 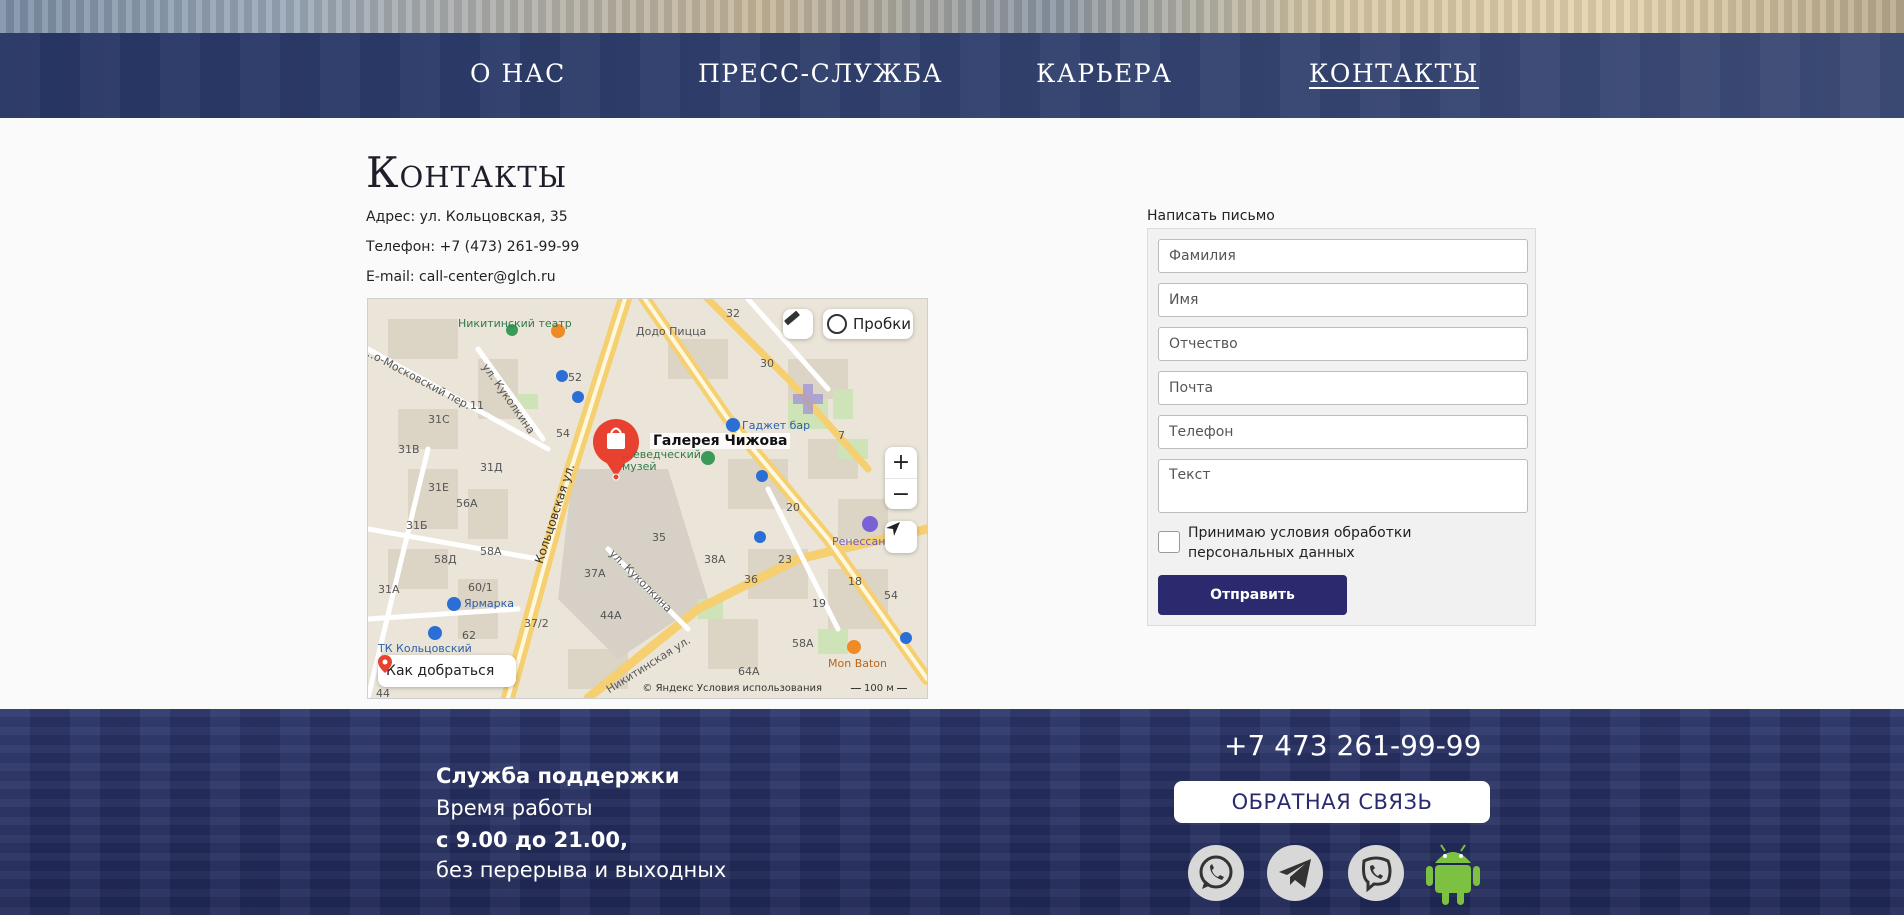 What do you see at coordinates (1169, 542) in the screenshot?
I see `consent-checkbox` at bounding box center [1169, 542].